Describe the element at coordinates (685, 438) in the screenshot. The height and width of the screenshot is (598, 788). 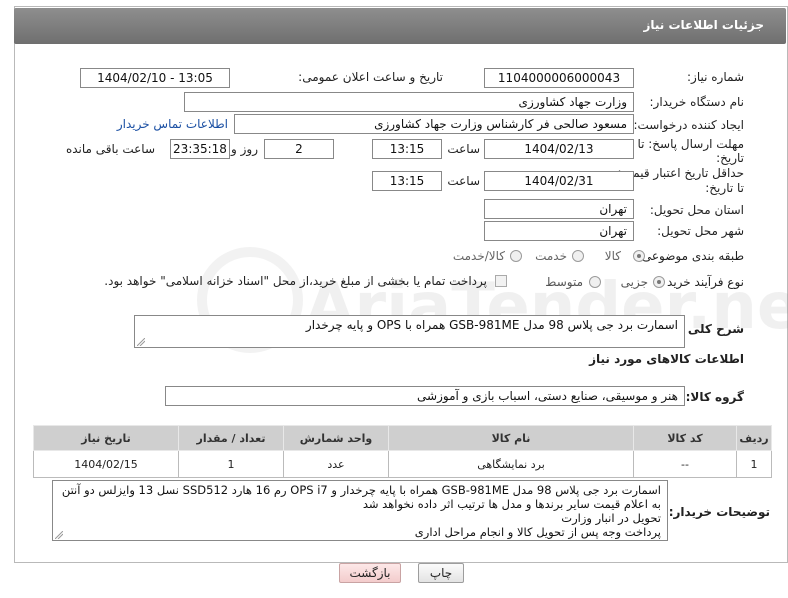
I see `col-header-code: کد کالا` at that location.